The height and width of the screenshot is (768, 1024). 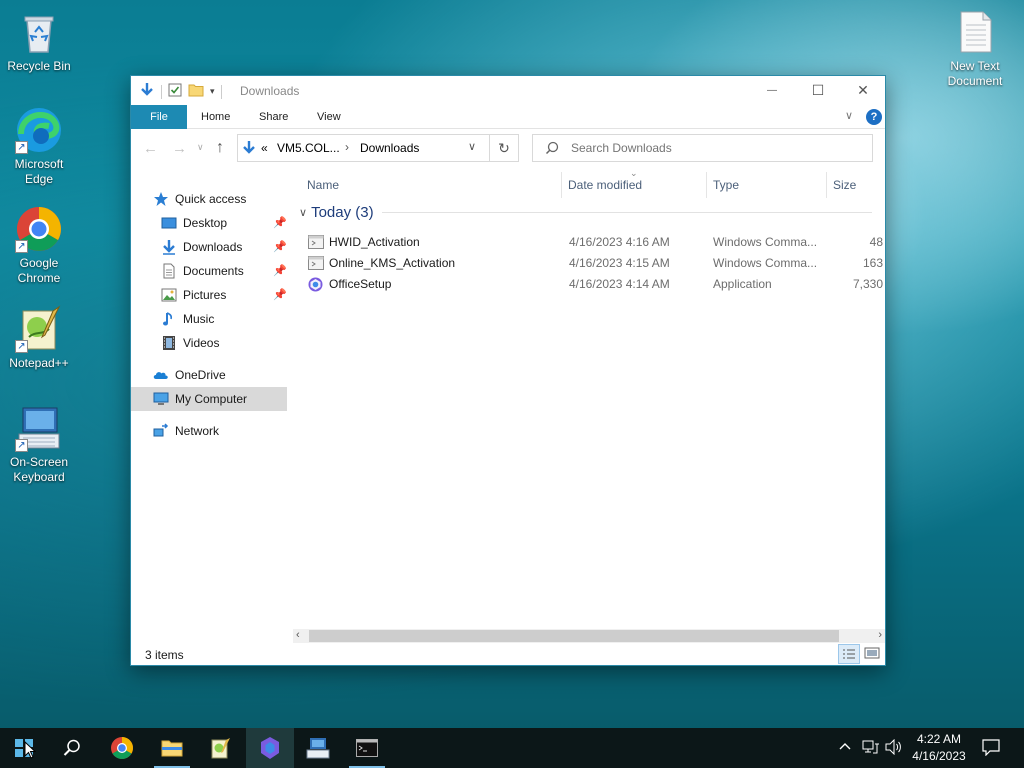 I want to click on nav-item-downloads: Downloads 📌, so click(x=224, y=247).